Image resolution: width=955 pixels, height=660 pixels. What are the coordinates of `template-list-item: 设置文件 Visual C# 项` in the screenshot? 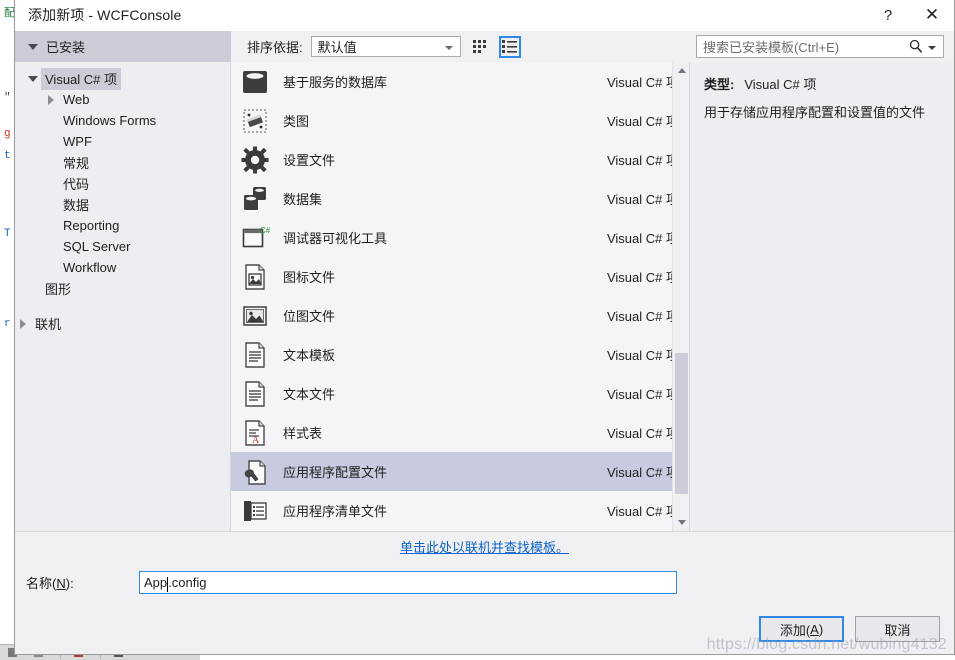 It's located at (460, 159).